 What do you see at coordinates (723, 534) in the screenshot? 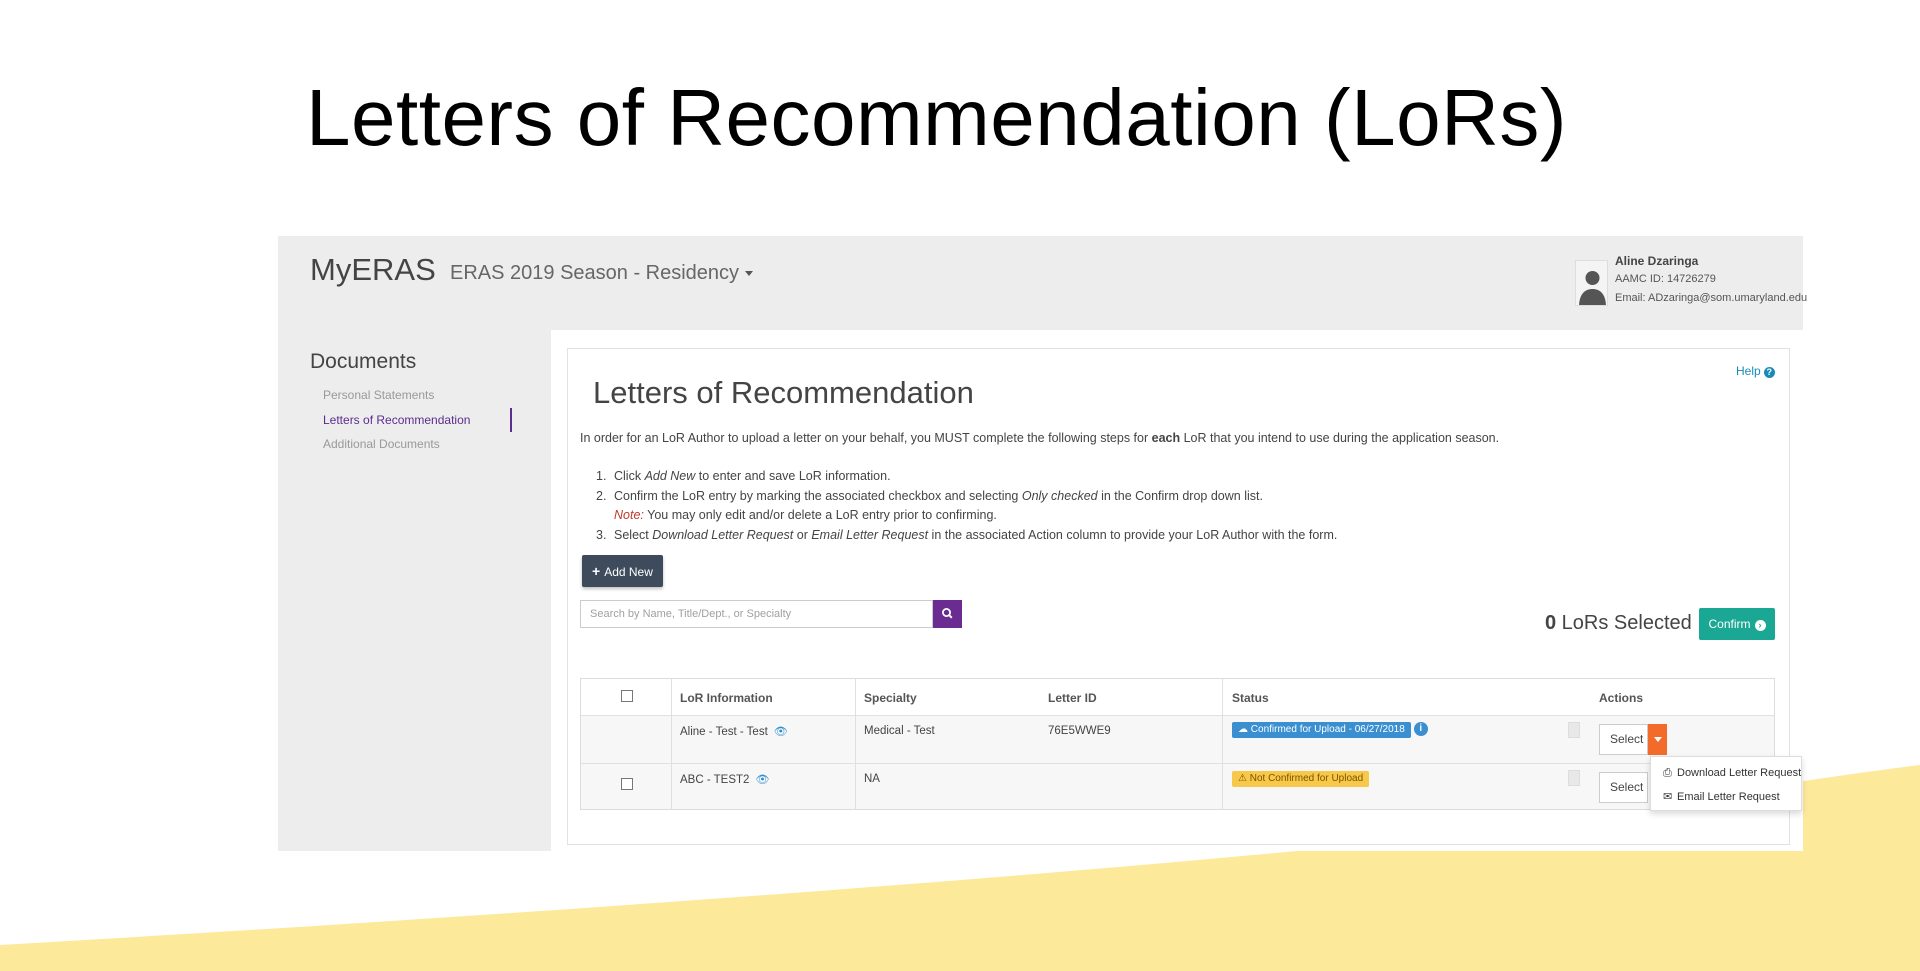
I see `step-emphasis: Download Letter Request` at bounding box center [723, 534].